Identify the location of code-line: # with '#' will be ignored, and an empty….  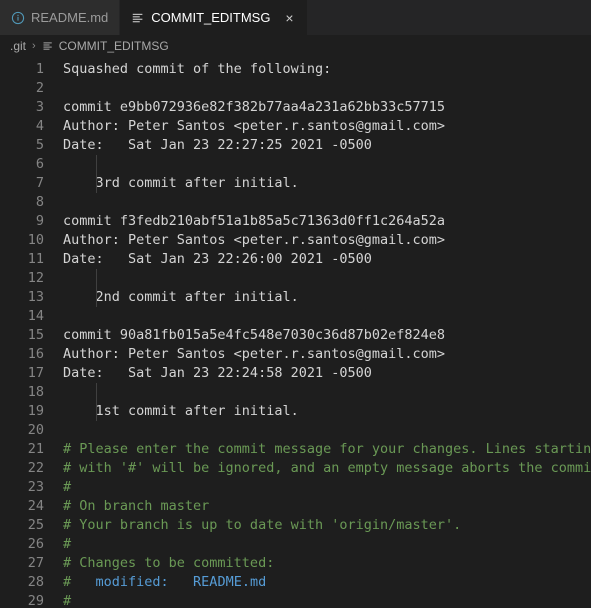
(327, 468).